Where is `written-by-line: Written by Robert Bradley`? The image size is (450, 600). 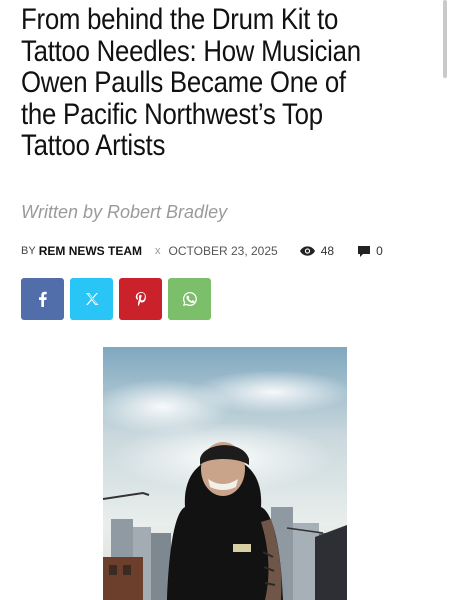 written-by-line: Written by Robert Bradley is located at coordinates (124, 212).